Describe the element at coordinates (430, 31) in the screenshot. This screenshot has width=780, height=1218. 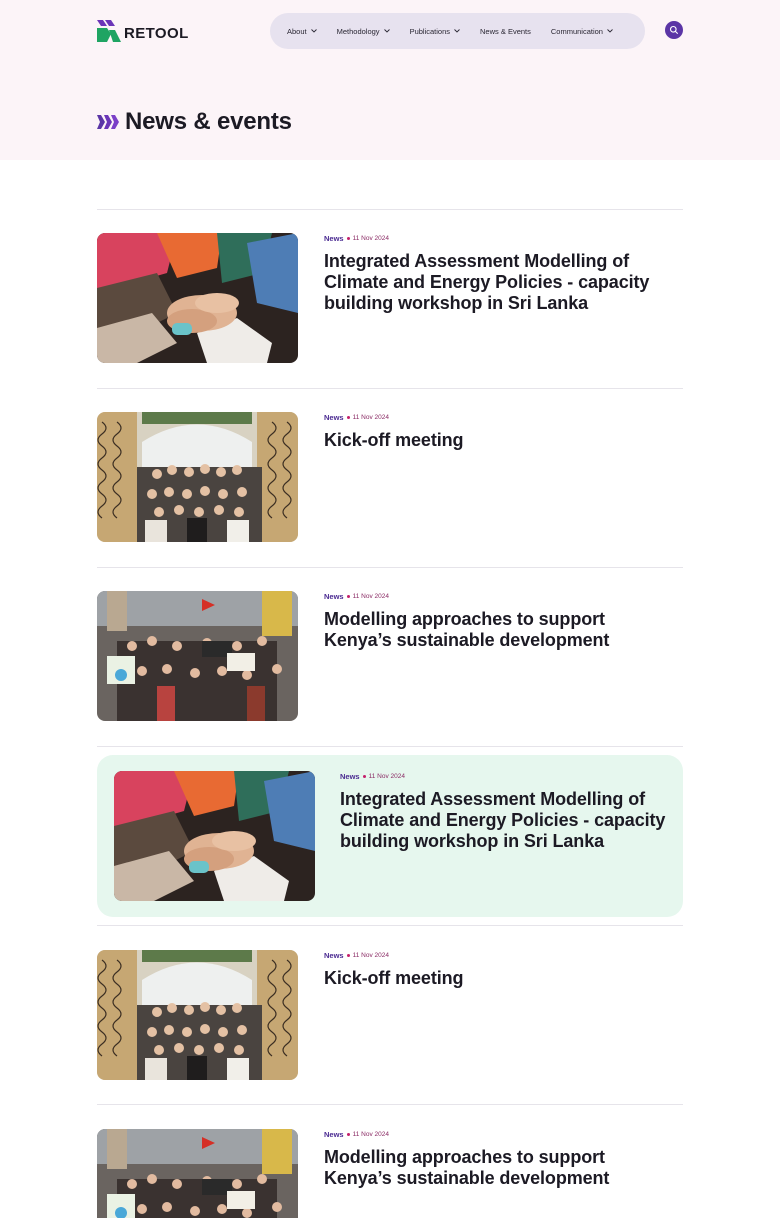
I see `nav-label: Publications` at that location.